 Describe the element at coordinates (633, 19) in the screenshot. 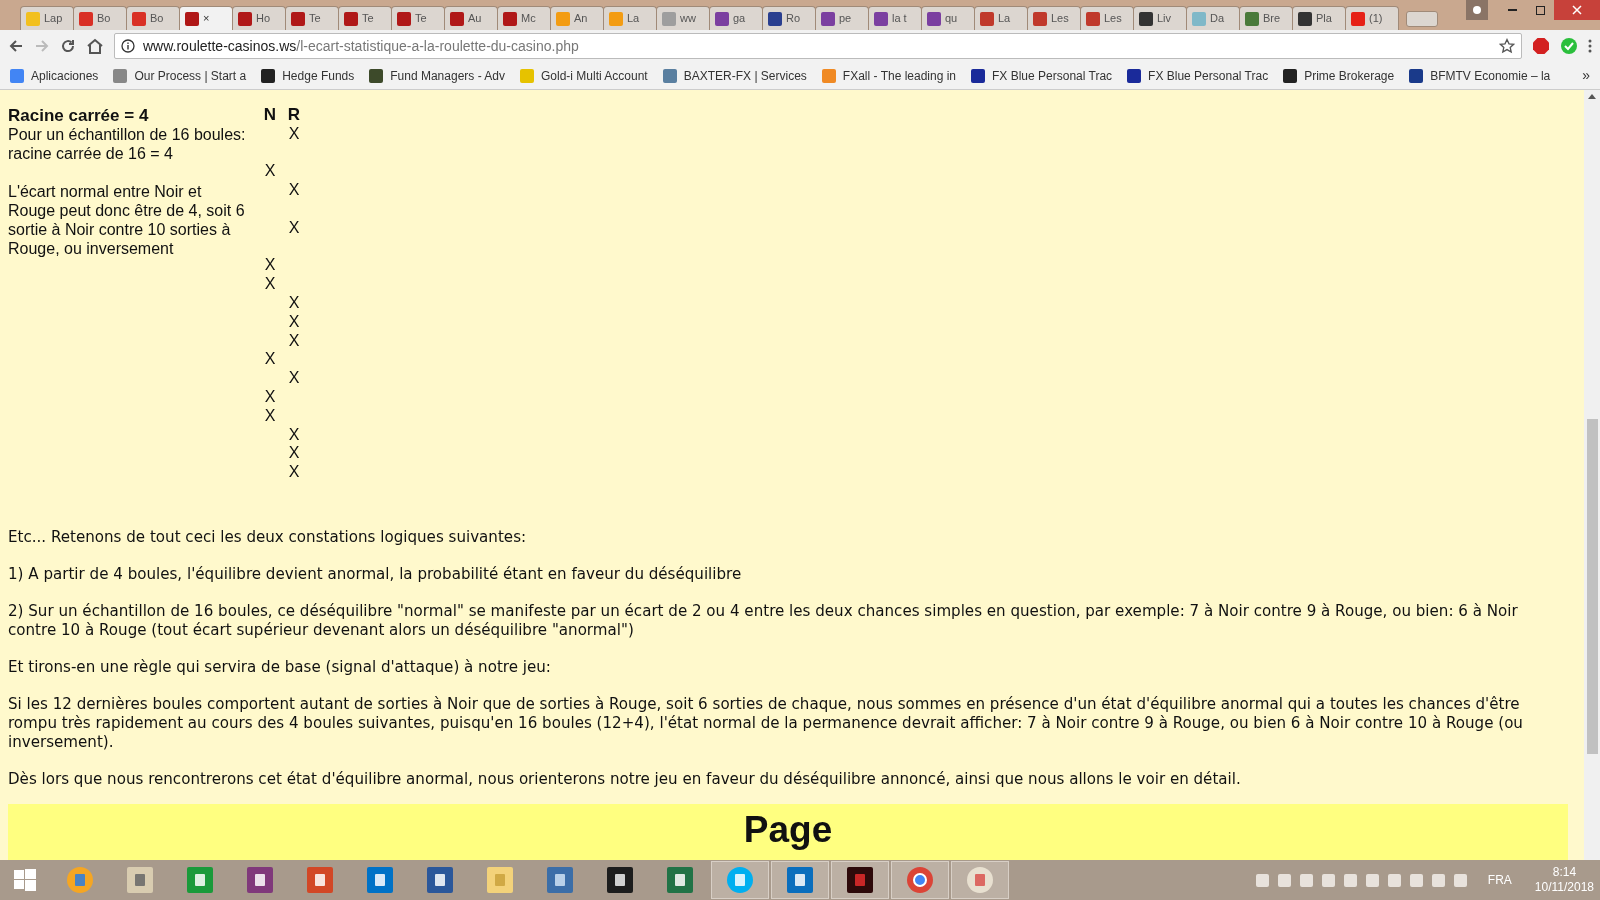

I see `tab-title: La` at that location.